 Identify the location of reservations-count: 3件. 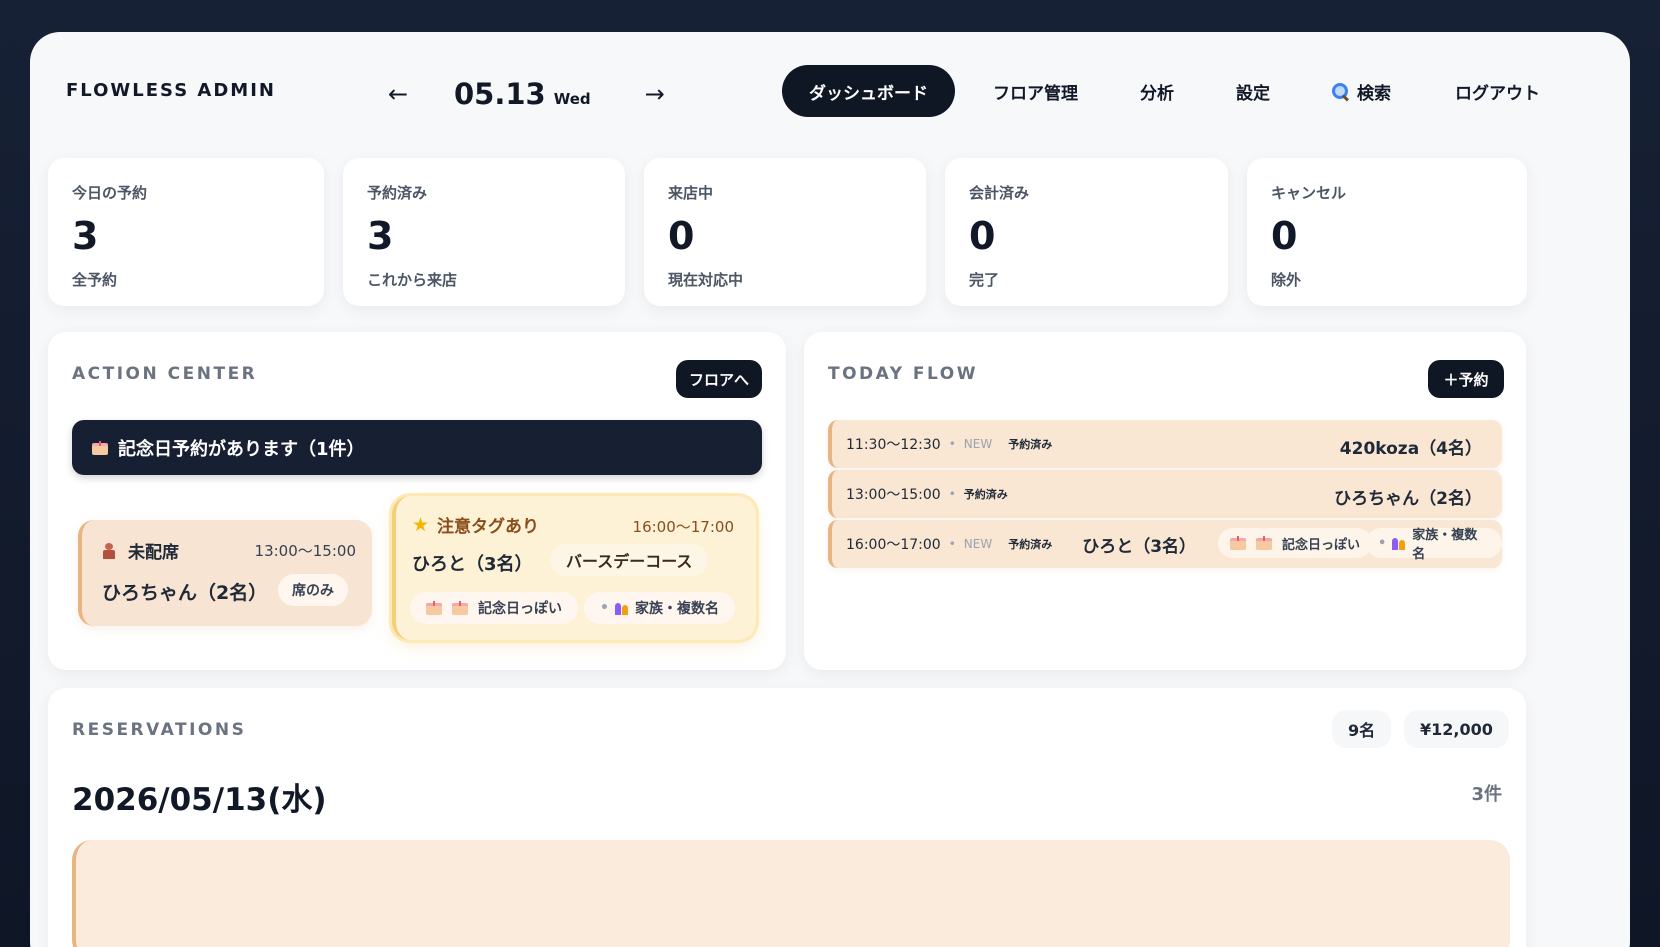
(1486, 794).